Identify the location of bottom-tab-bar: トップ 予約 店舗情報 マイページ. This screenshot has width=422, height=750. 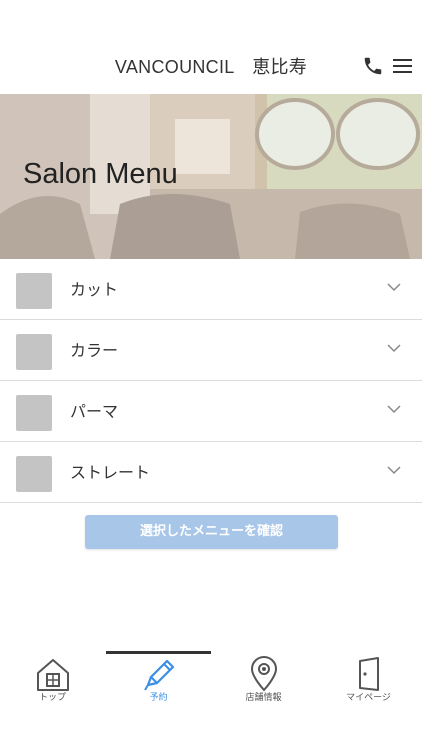
(211, 700).